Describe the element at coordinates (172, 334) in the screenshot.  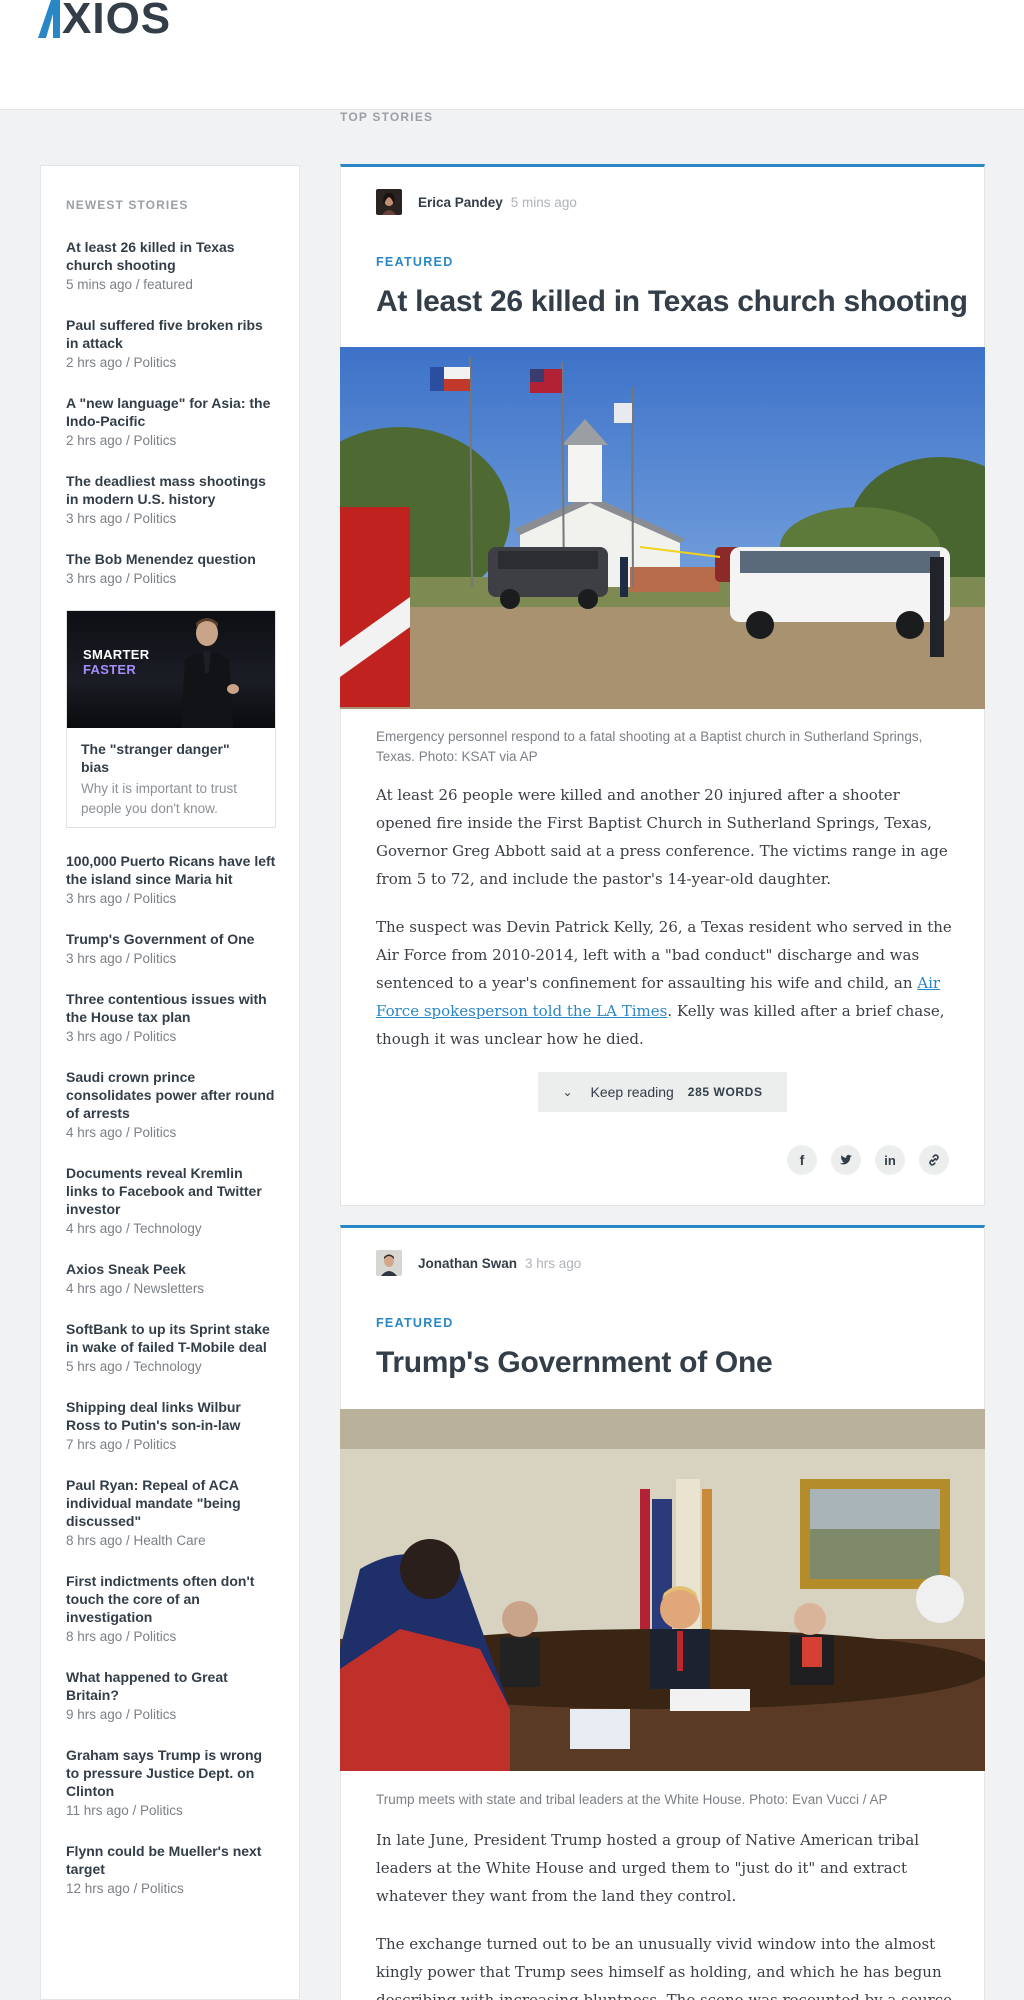
I see `story-title-link: Paul suffered five broken ribs in attack` at that location.